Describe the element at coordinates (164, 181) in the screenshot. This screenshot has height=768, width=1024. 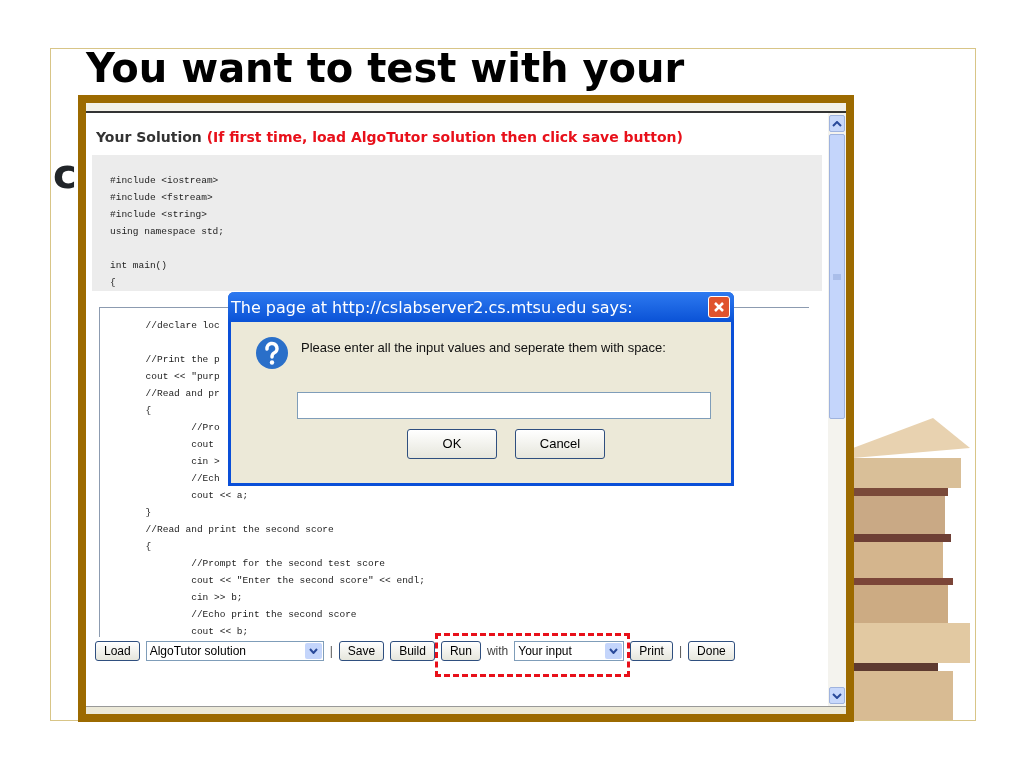
I see `code-line: #include <iostream>` at that location.